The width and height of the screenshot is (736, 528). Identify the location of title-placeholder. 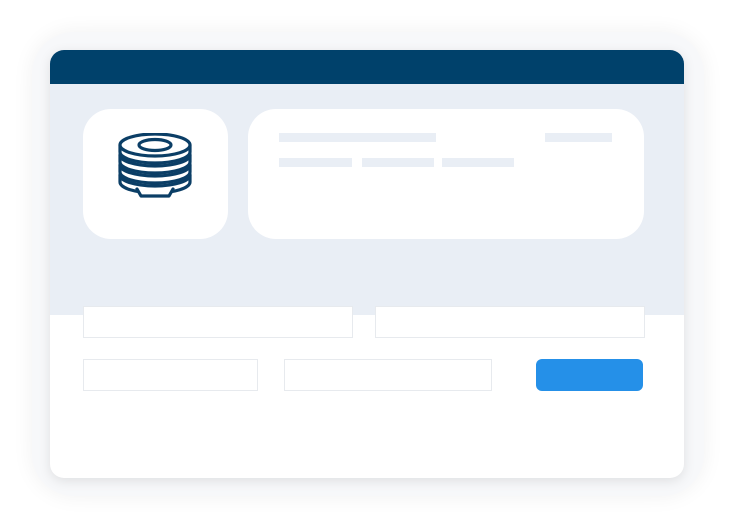
(357, 137).